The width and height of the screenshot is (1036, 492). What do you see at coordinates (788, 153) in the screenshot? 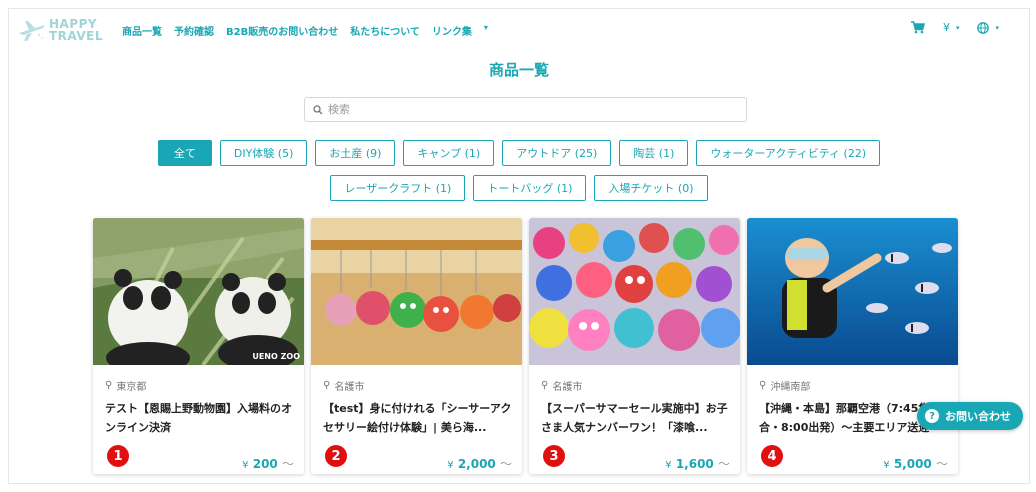
I see `filter-water-activity: ウォーターアクティビティ (22)` at bounding box center [788, 153].